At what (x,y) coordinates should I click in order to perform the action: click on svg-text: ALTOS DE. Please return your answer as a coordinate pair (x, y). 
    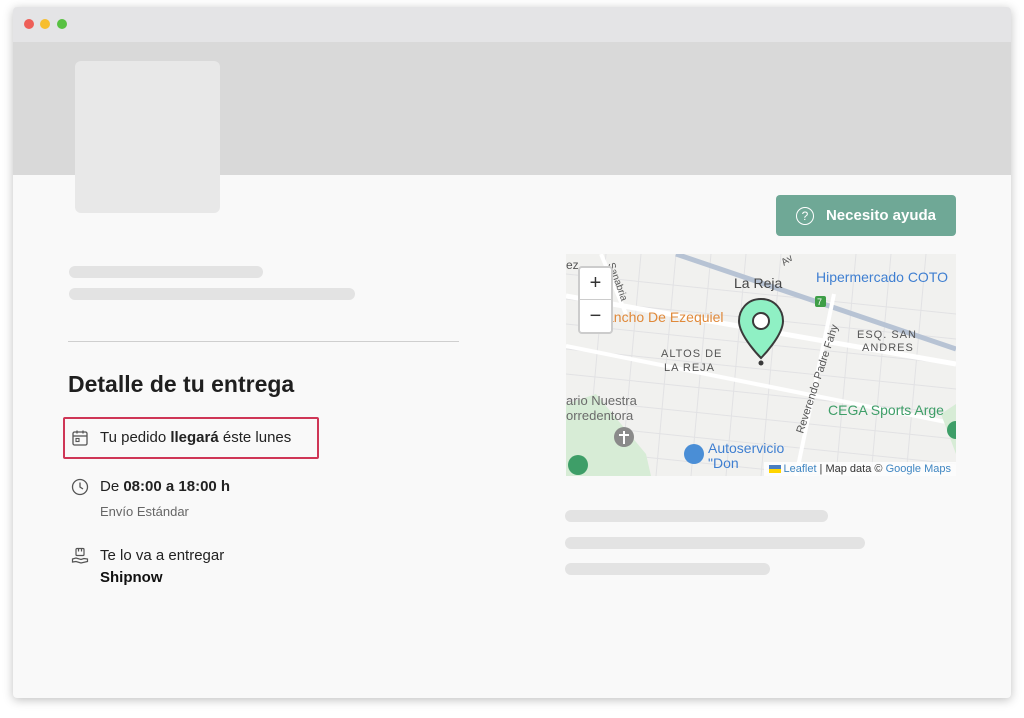
    Looking at the image, I should click on (691, 354).